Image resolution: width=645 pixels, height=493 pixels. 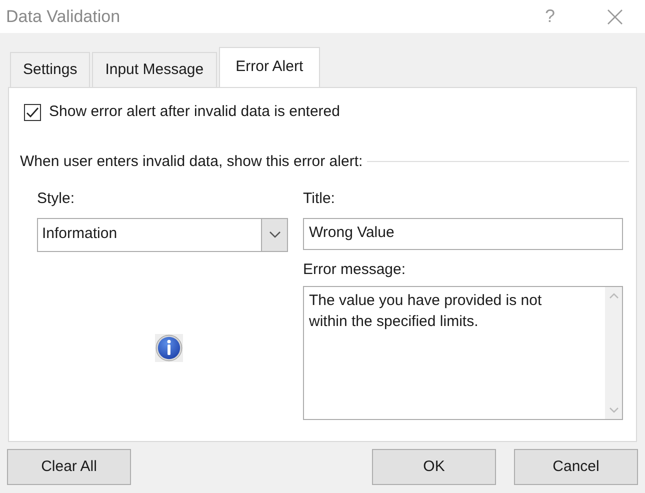 I want to click on window-title: Data Validation, so click(x=64, y=17).